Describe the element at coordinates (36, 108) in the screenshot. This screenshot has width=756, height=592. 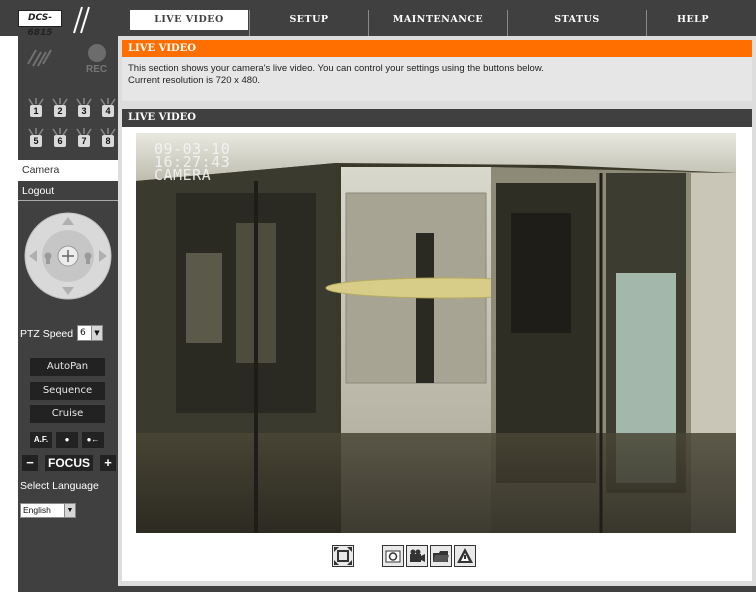
I see `digital-input-indicator: 1` at that location.